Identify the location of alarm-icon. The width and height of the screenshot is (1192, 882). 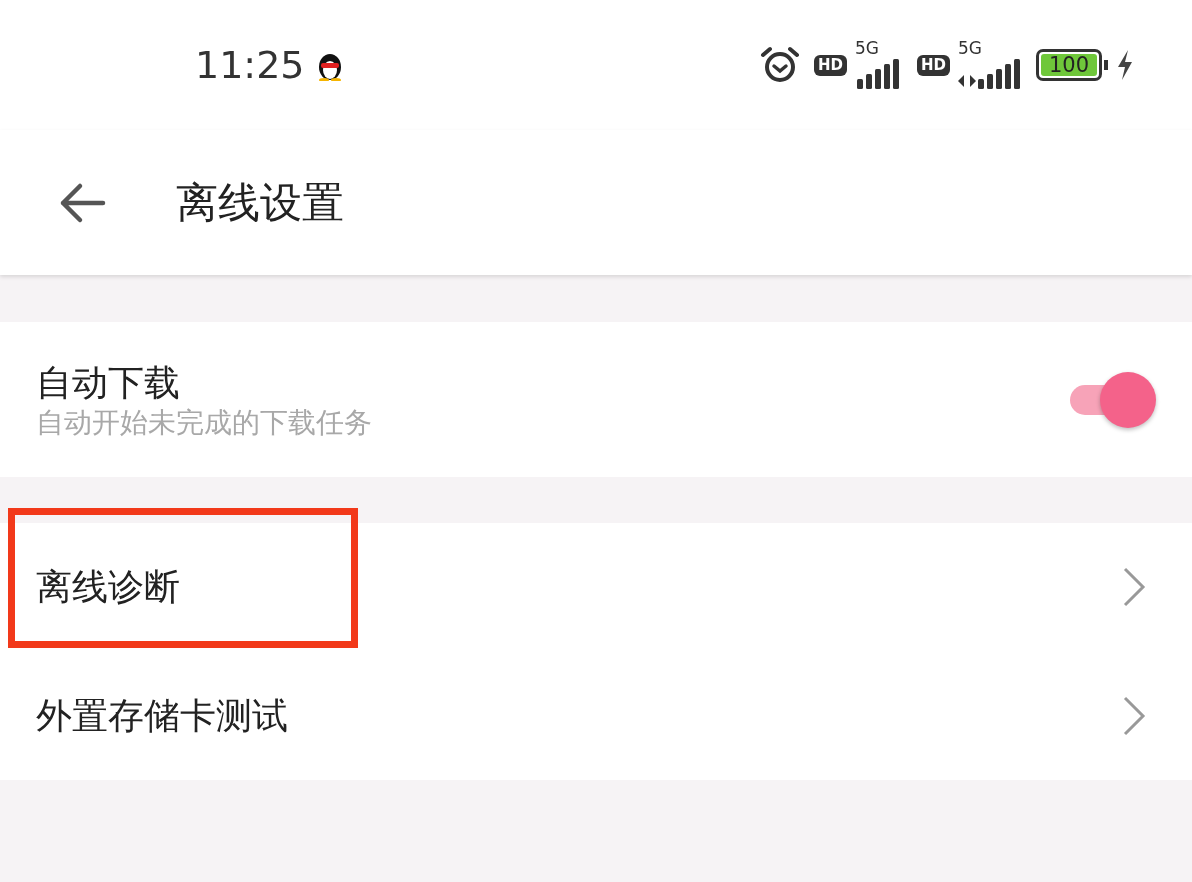
(779, 65).